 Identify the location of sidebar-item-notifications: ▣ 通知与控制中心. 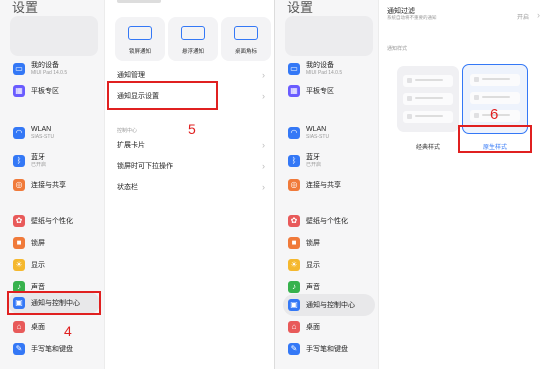
(329, 305).